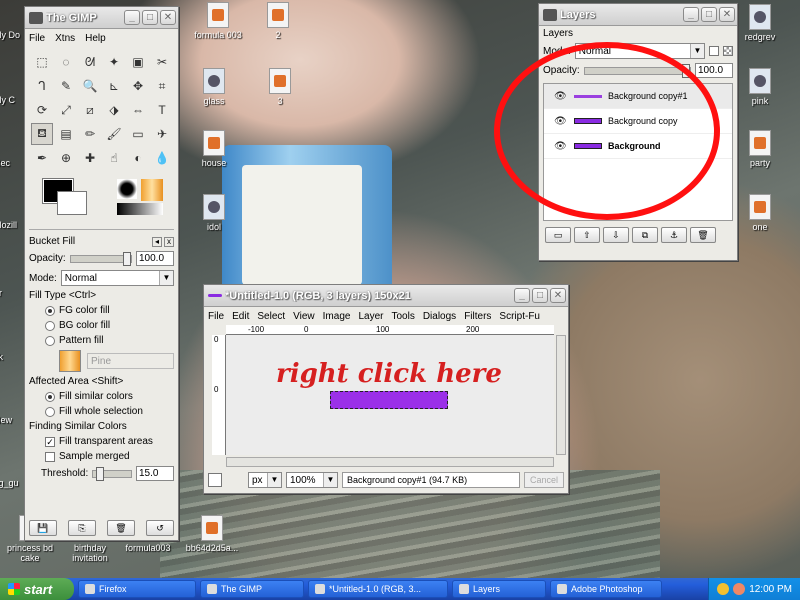  I want to click on taskbar-item: The GIMP, so click(252, 589).